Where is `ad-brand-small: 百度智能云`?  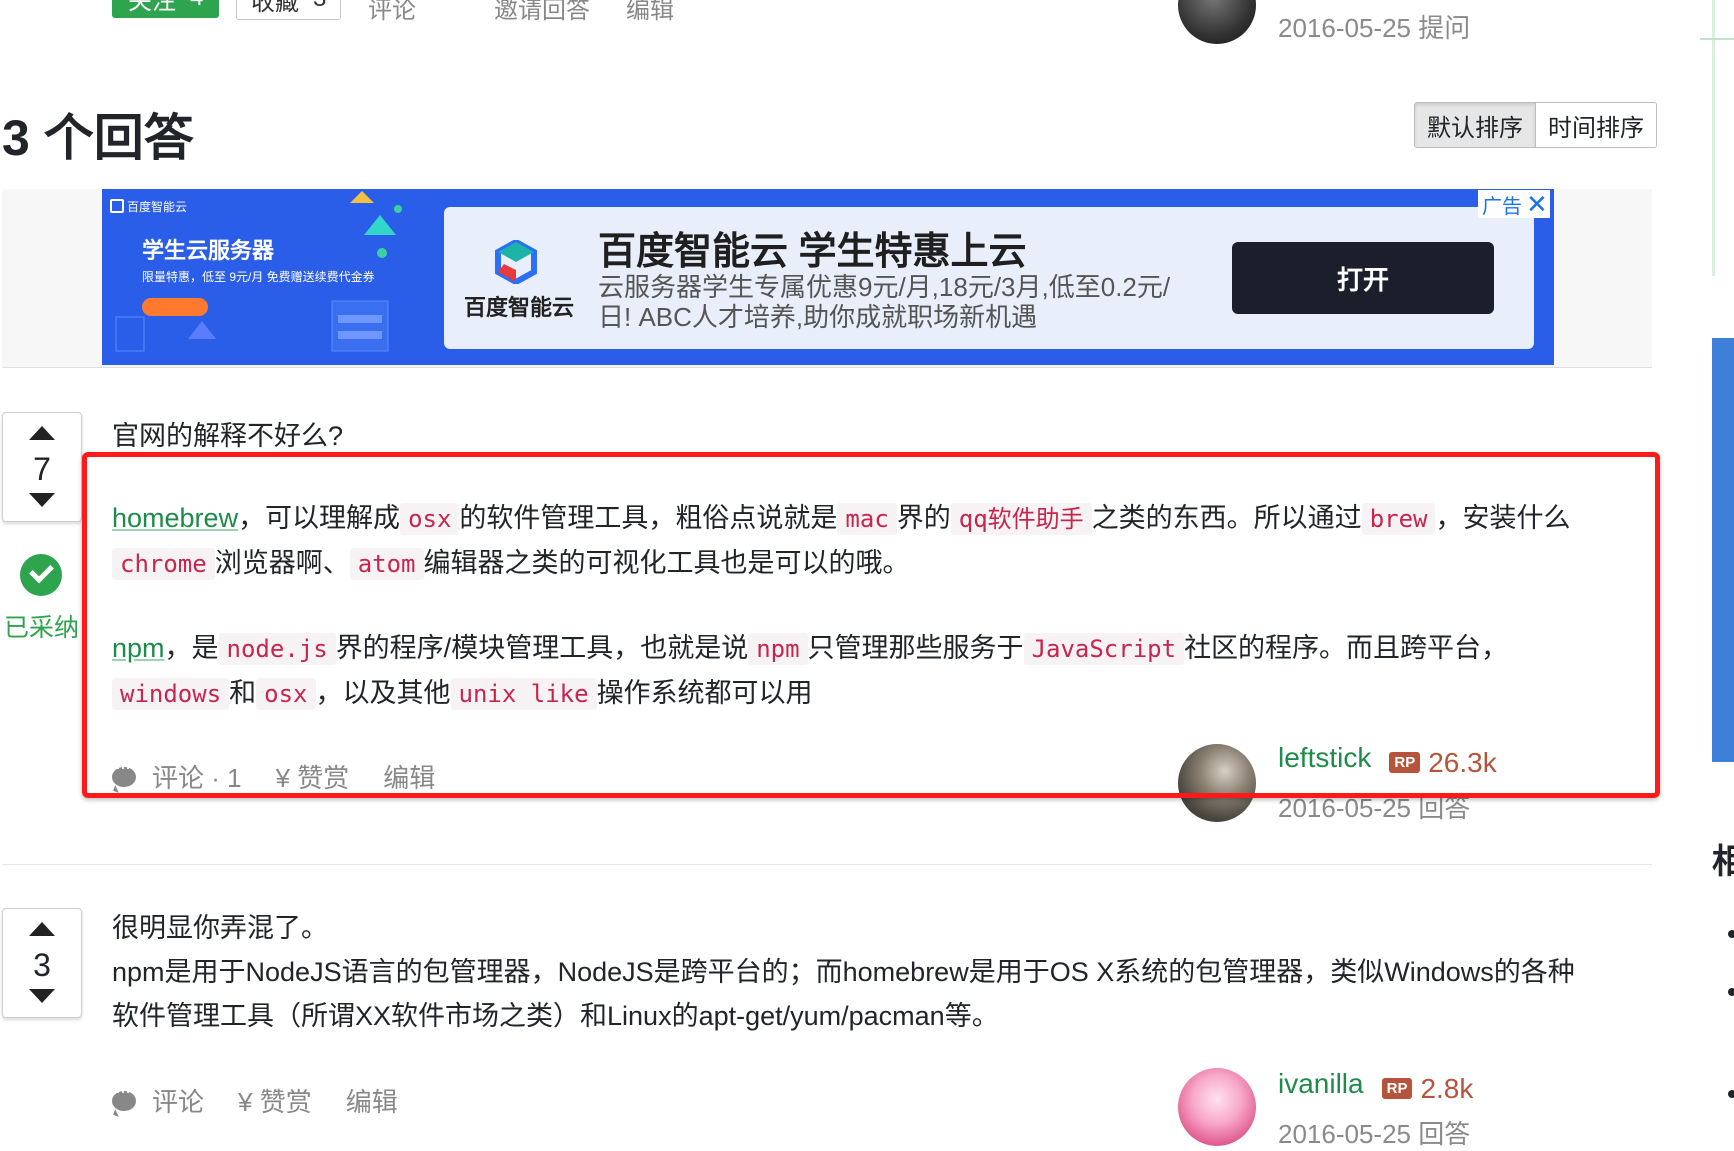
ad-brand-small: 百度智能云 is located at coordinates (148, 206).